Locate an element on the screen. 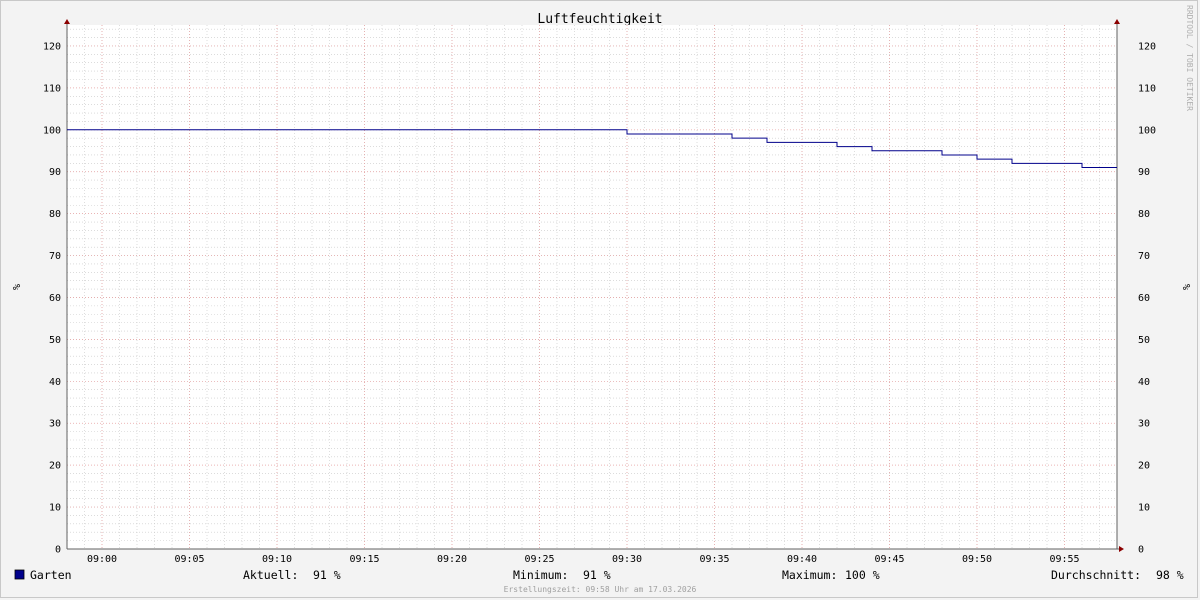  x-tick-label: 09:25 is located at coordinates (539, 559).